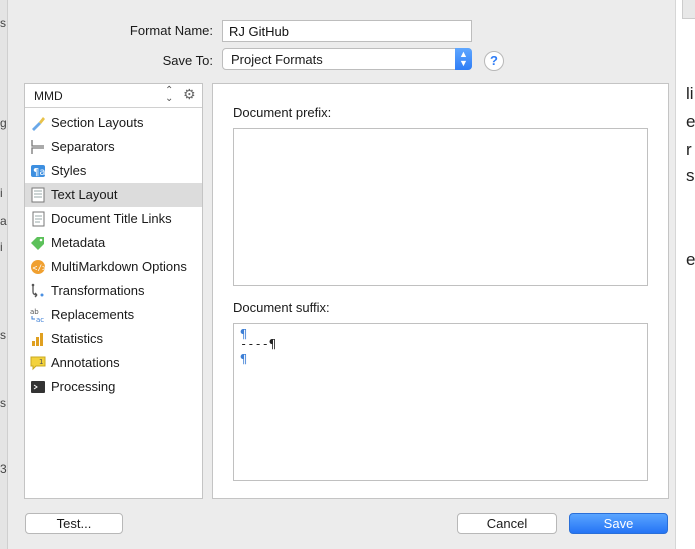  What do you see at coordinates (37, 339) in the screenshot?
I see `bar-chart-icon` at bounding box center [37, 339].